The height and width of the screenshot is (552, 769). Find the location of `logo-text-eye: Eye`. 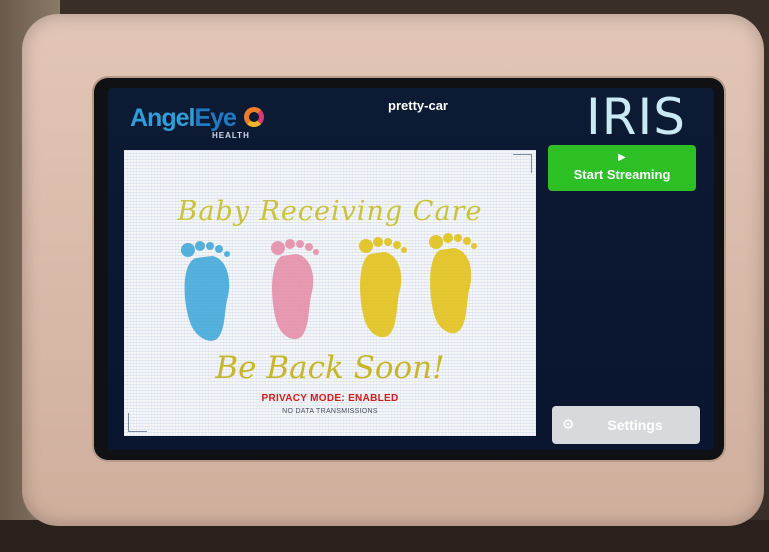

logo-text-eye: Eye is located at coordinates (215, 118).